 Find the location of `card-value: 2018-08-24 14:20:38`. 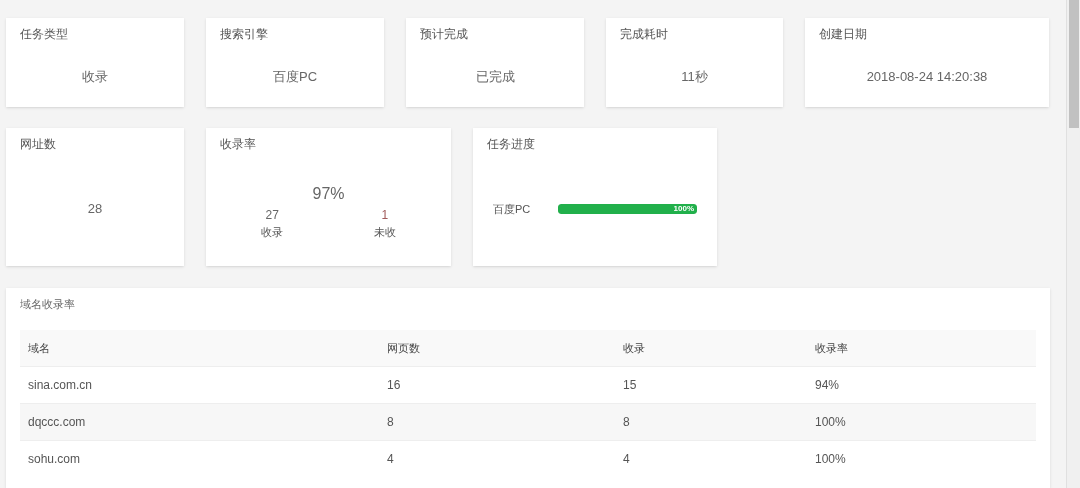

card-value: 2018-08-24 14:20:38 is located at coordinates (927, 77).